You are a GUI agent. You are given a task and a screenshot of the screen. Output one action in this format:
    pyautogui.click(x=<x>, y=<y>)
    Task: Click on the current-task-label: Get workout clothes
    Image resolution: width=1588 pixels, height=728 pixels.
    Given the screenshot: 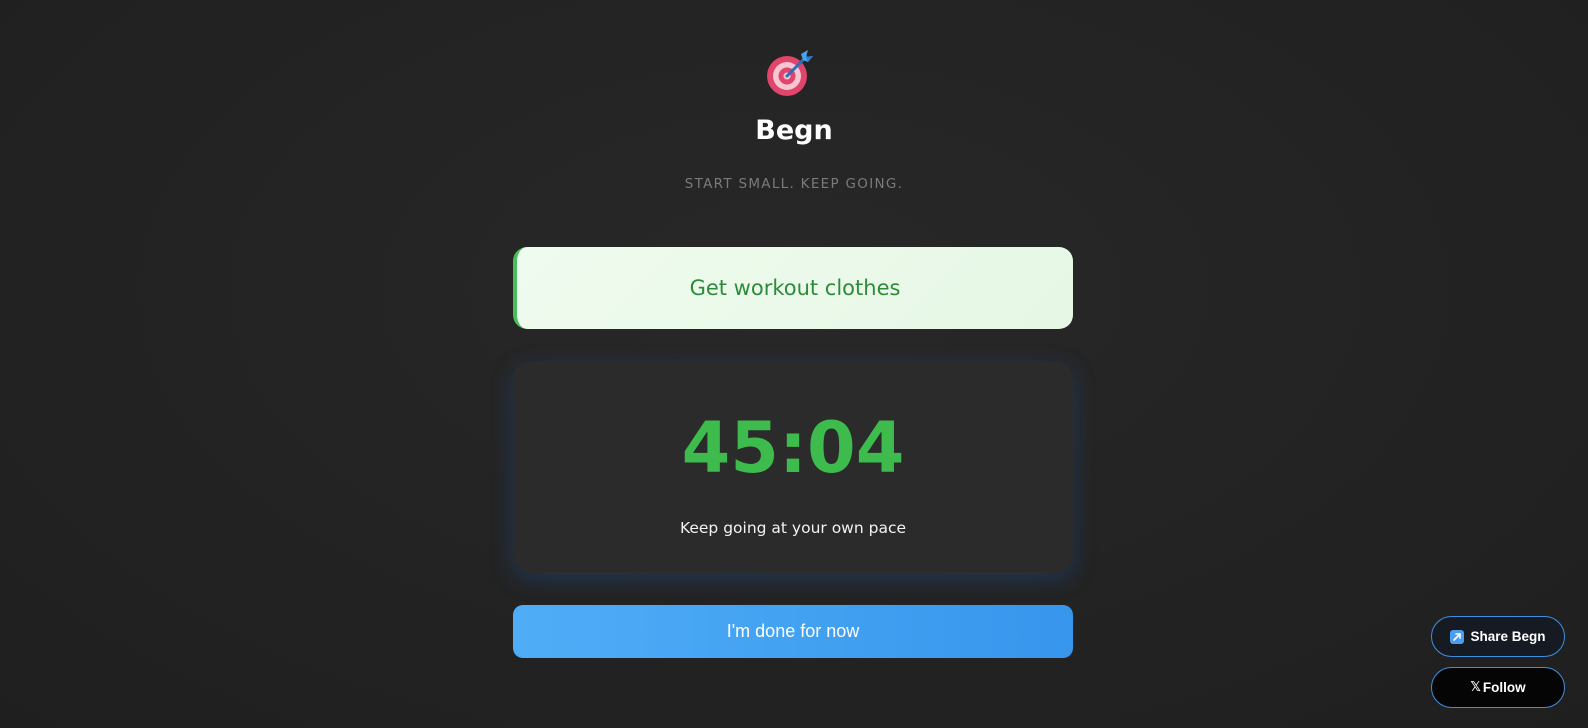 What is the action you would take?
    pyautogui.click(x=795, y=288)
    